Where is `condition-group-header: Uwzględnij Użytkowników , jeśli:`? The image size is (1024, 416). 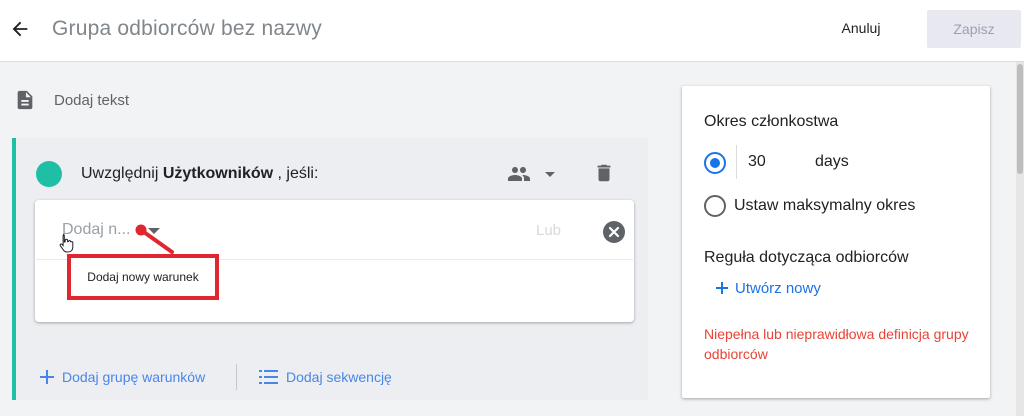 condition-group-header: Uwzględnij Użytkowników , jeśli: is located at coordinates (177, 174).